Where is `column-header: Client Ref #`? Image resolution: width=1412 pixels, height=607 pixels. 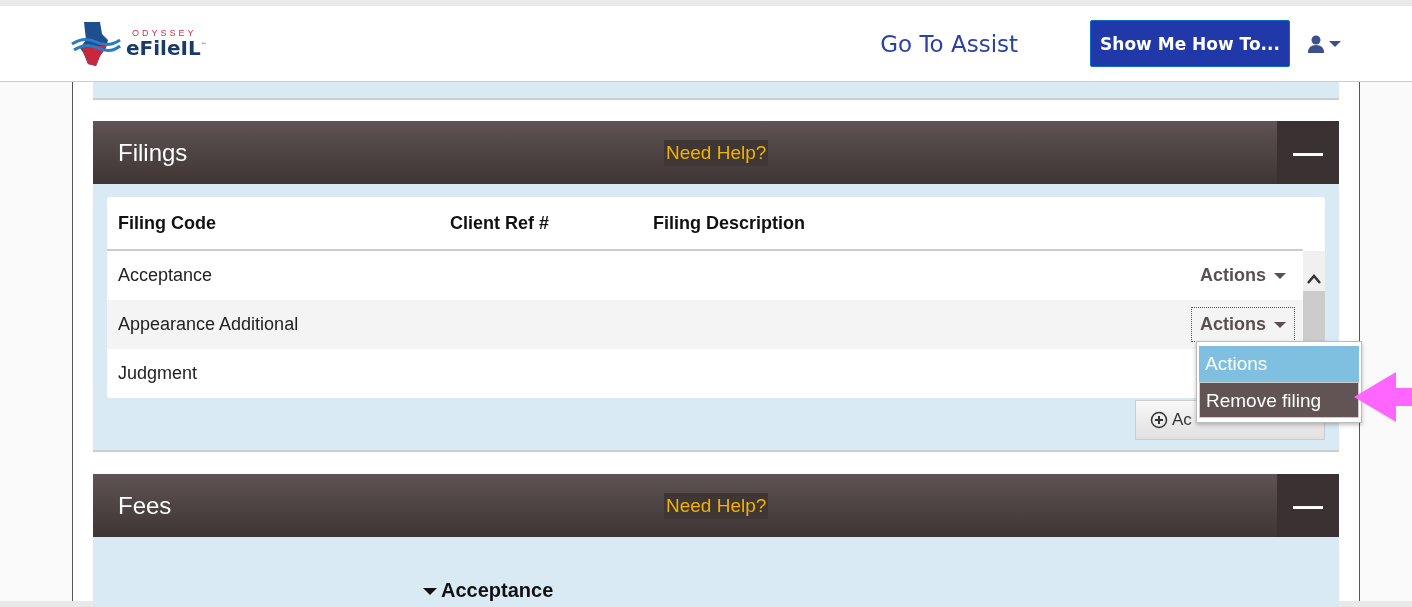
column-header: Client Ref # is located at coordinates (500, 223).